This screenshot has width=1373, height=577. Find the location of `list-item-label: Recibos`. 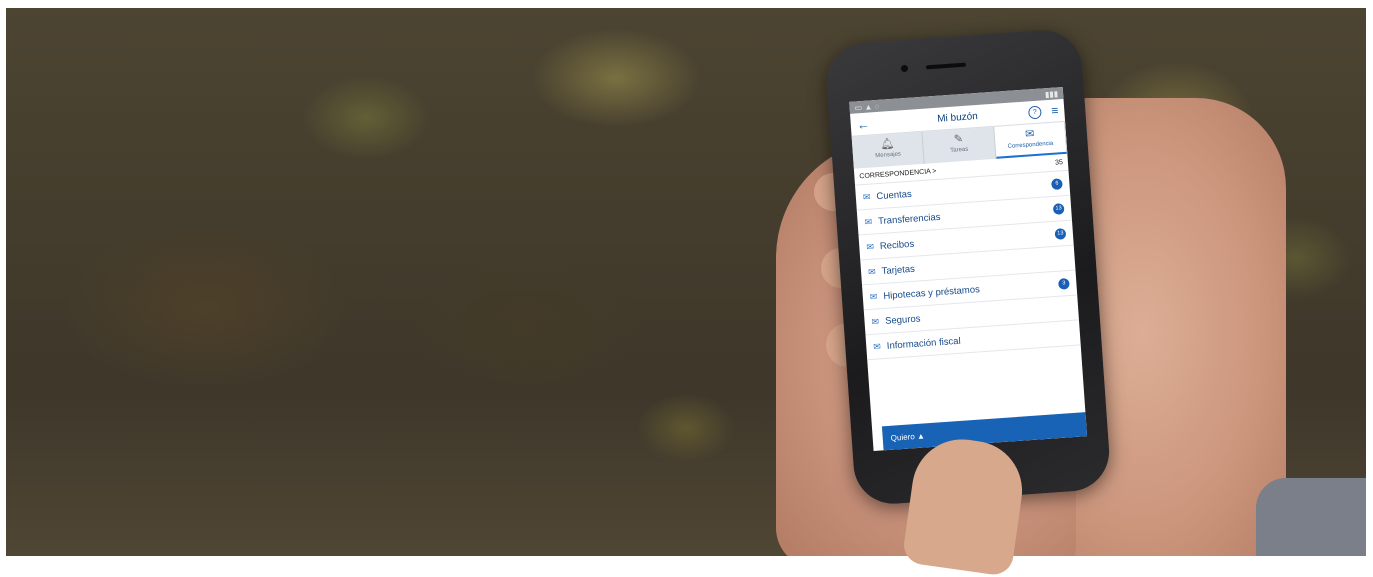

list-item-label: Recibos is located at coordinates (897, 245).